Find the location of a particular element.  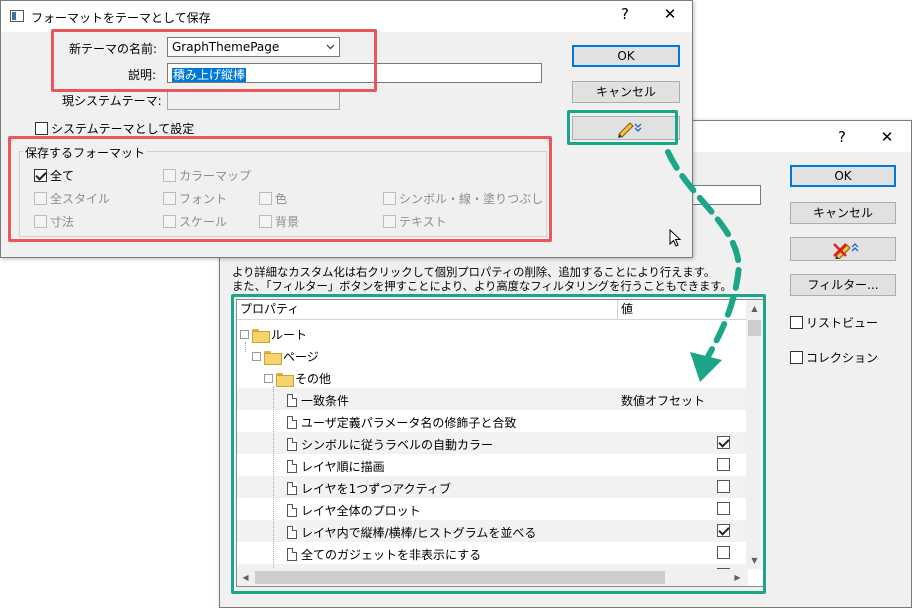

chevron-down-icon is located at coordinates (330, 46).